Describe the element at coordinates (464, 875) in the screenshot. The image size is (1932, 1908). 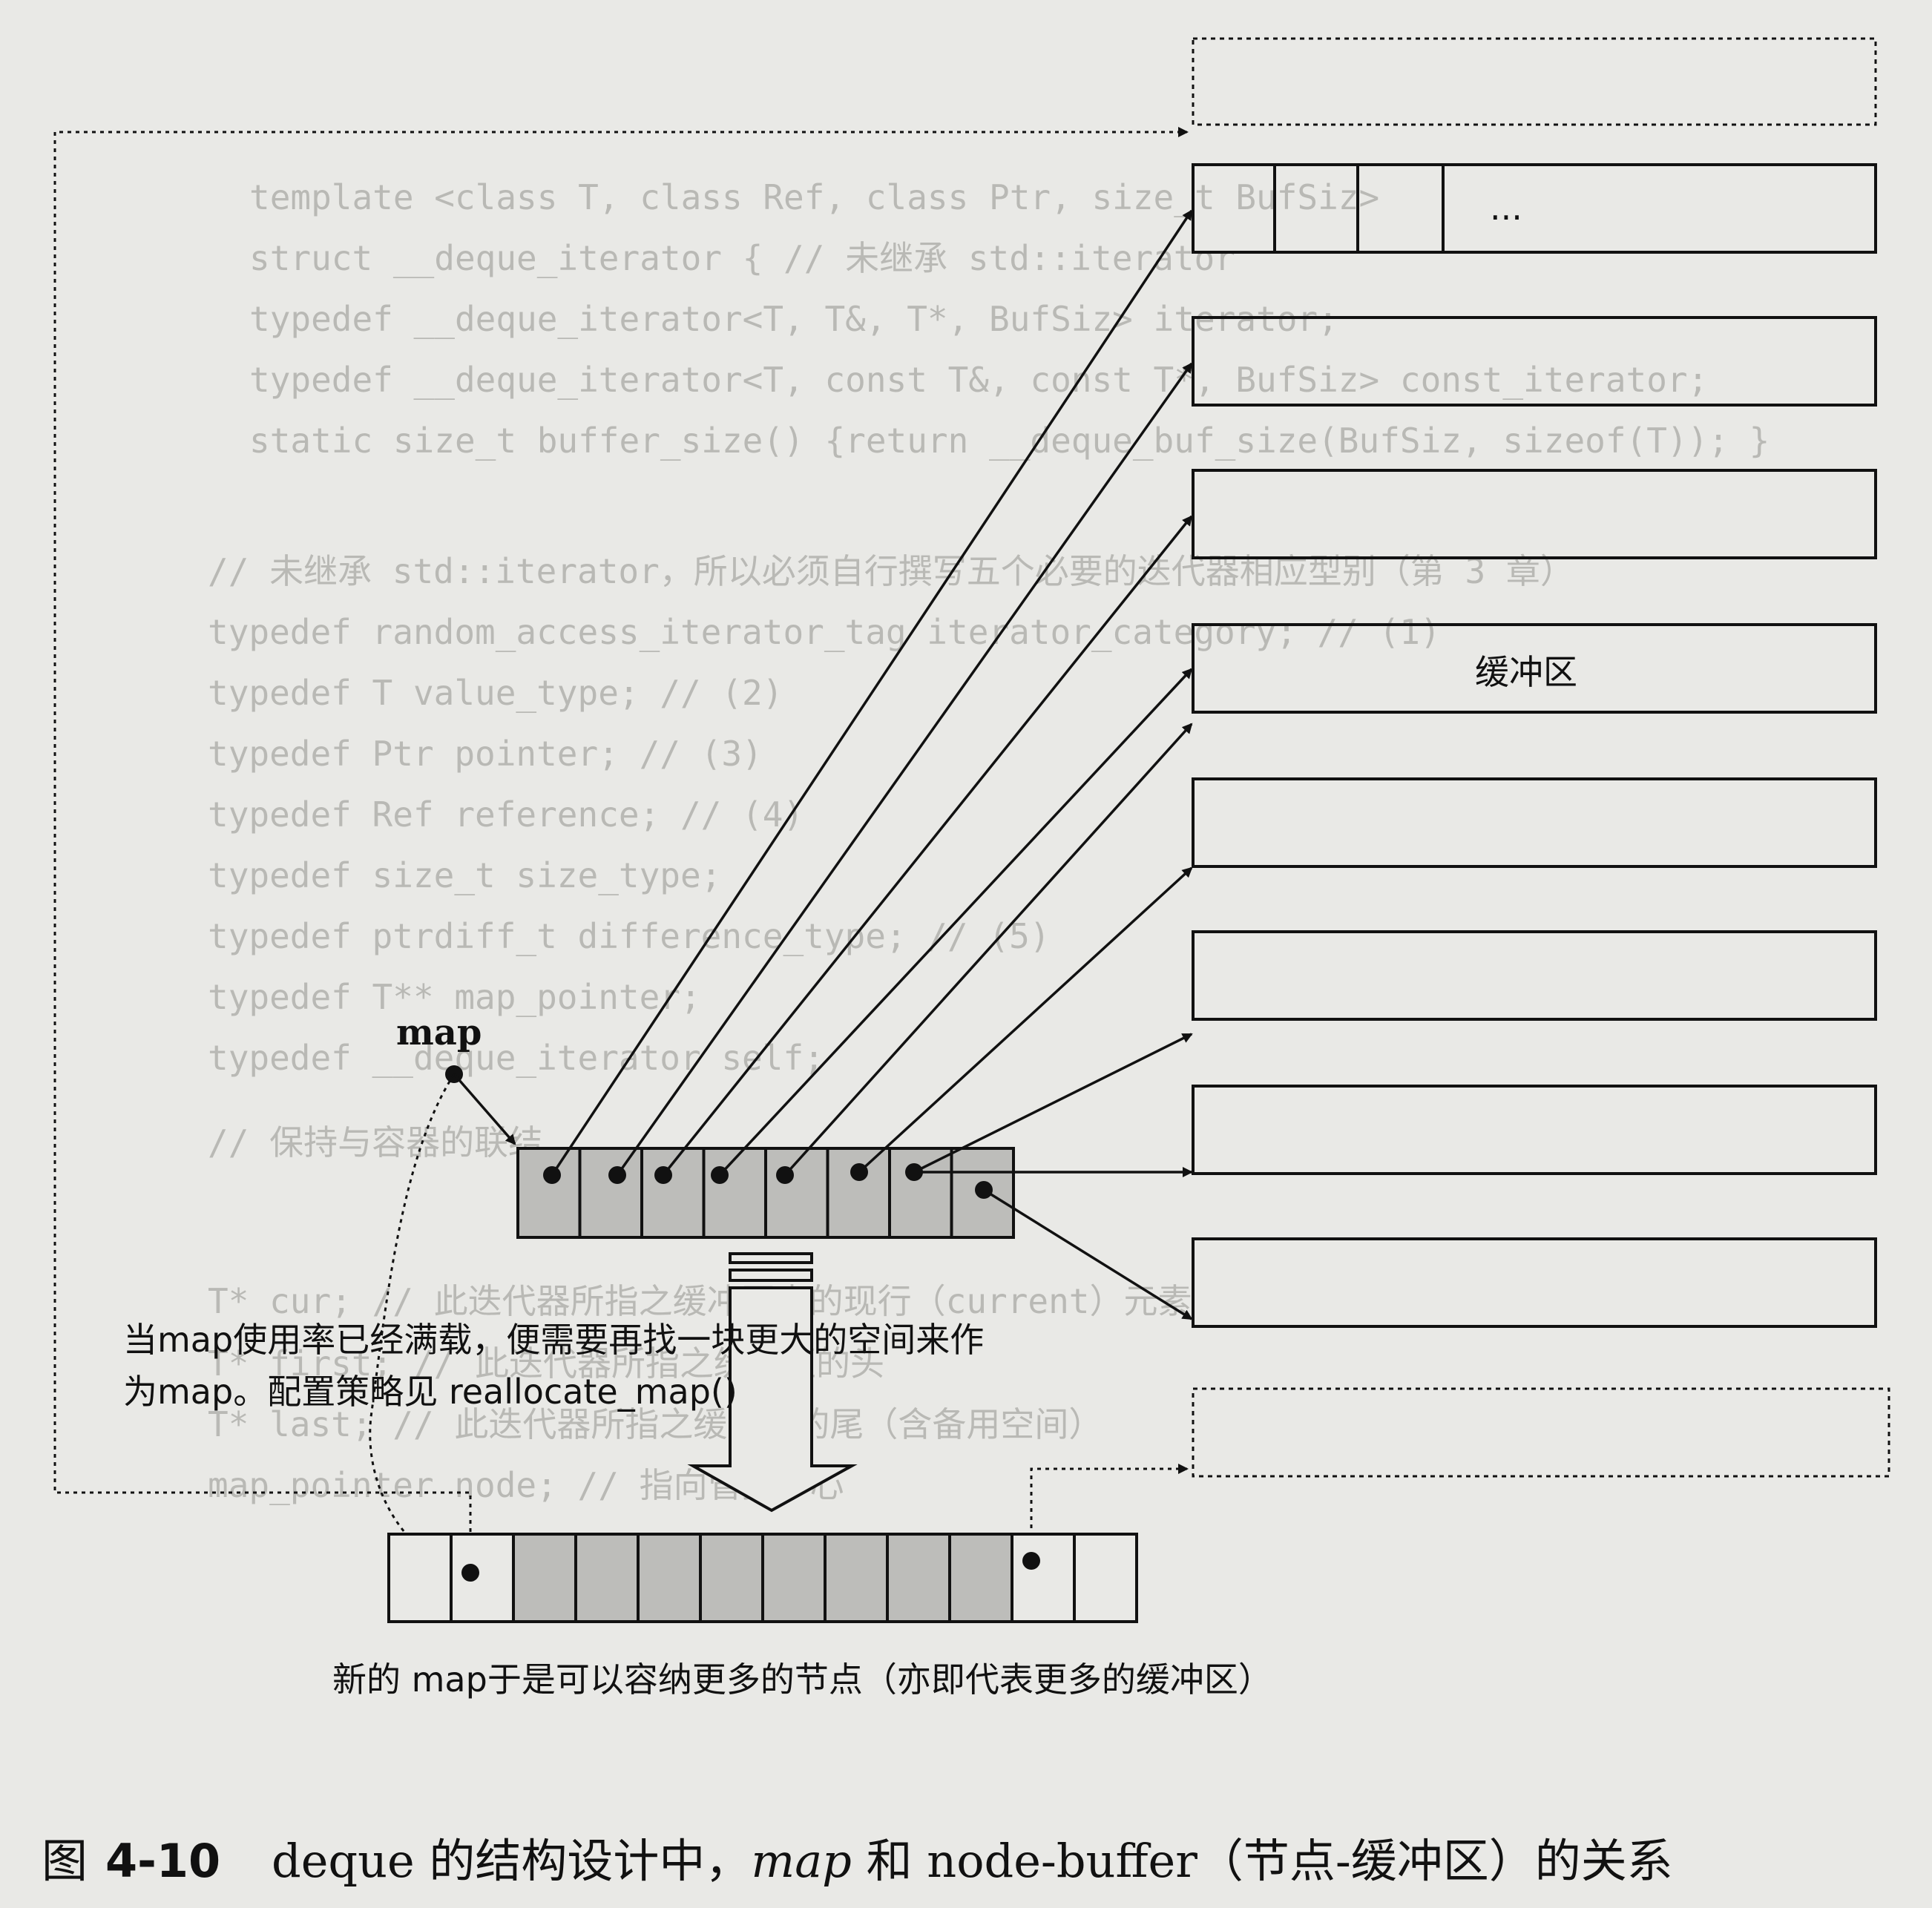
I see `background-code-line: typedef size_t size_type;` at that location.